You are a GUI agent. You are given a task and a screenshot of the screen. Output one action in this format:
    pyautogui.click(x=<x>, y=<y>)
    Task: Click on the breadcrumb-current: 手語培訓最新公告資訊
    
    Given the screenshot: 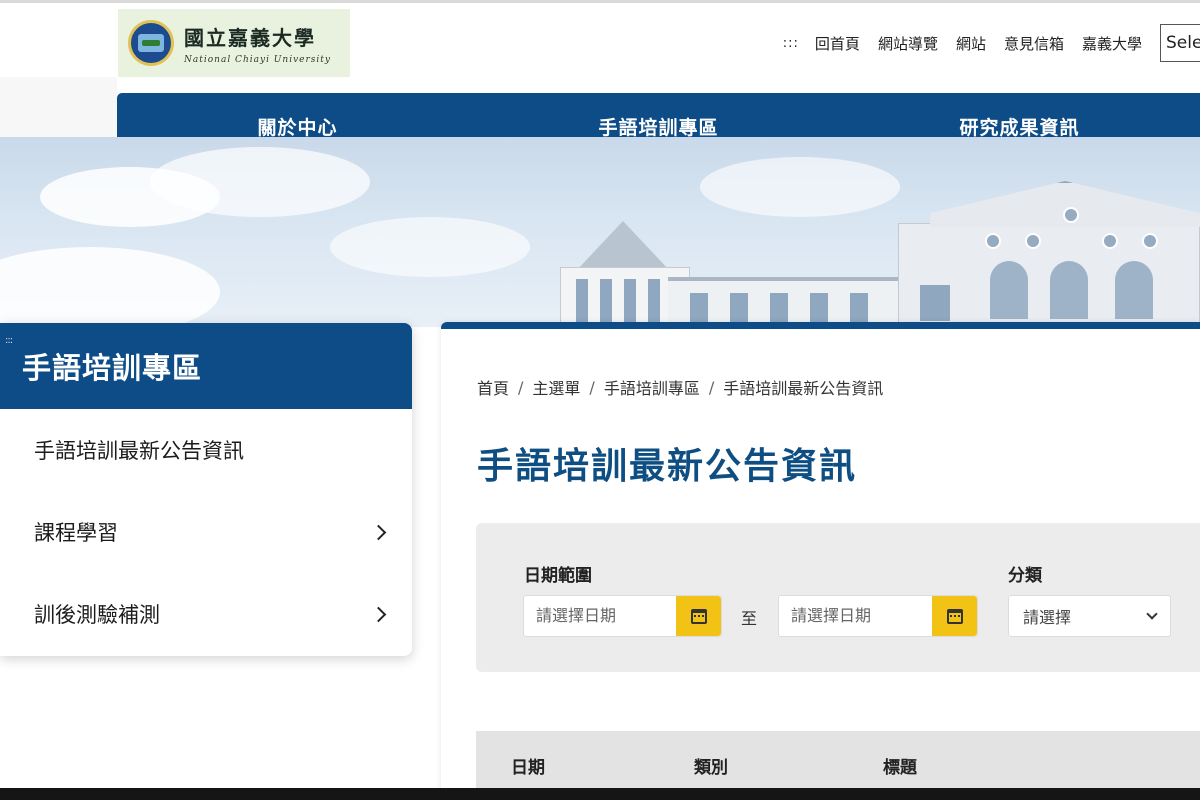 What is the action you would take?
    pyautogui.click(x=803, y=388)
    